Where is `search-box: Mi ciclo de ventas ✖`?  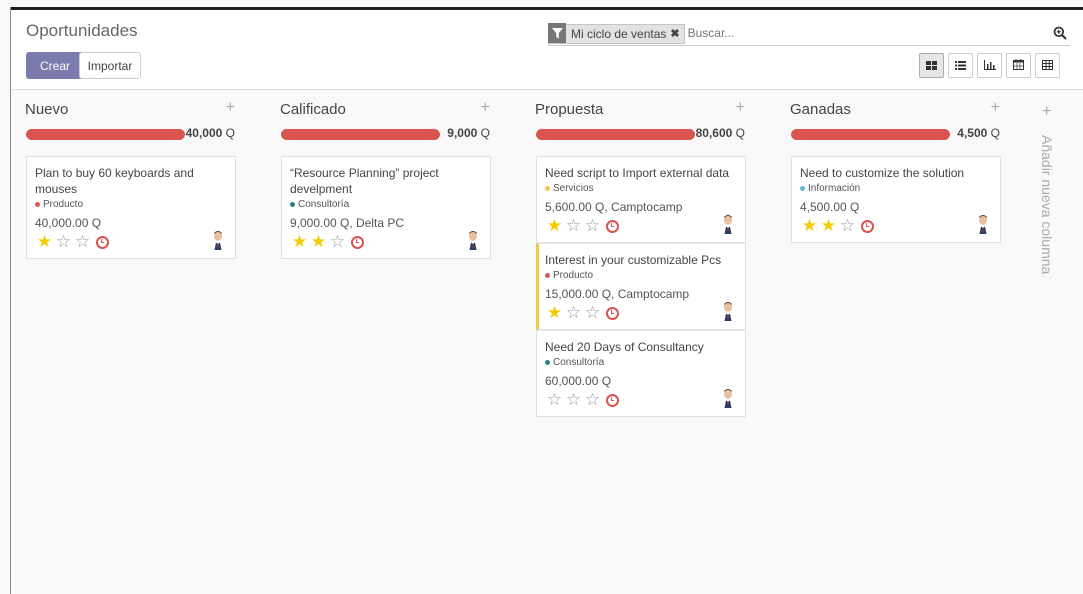
search-box: Mi ciclo de ventas ✖ is located at coordinates (809, 33).